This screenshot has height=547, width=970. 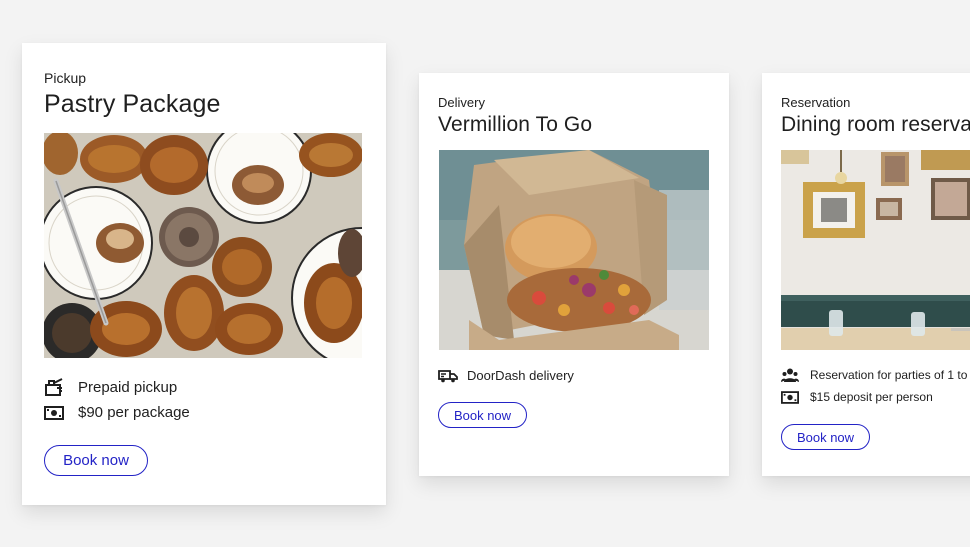 I want to click on detail-text: DoorDash delivery, so click(x=520, y=375).